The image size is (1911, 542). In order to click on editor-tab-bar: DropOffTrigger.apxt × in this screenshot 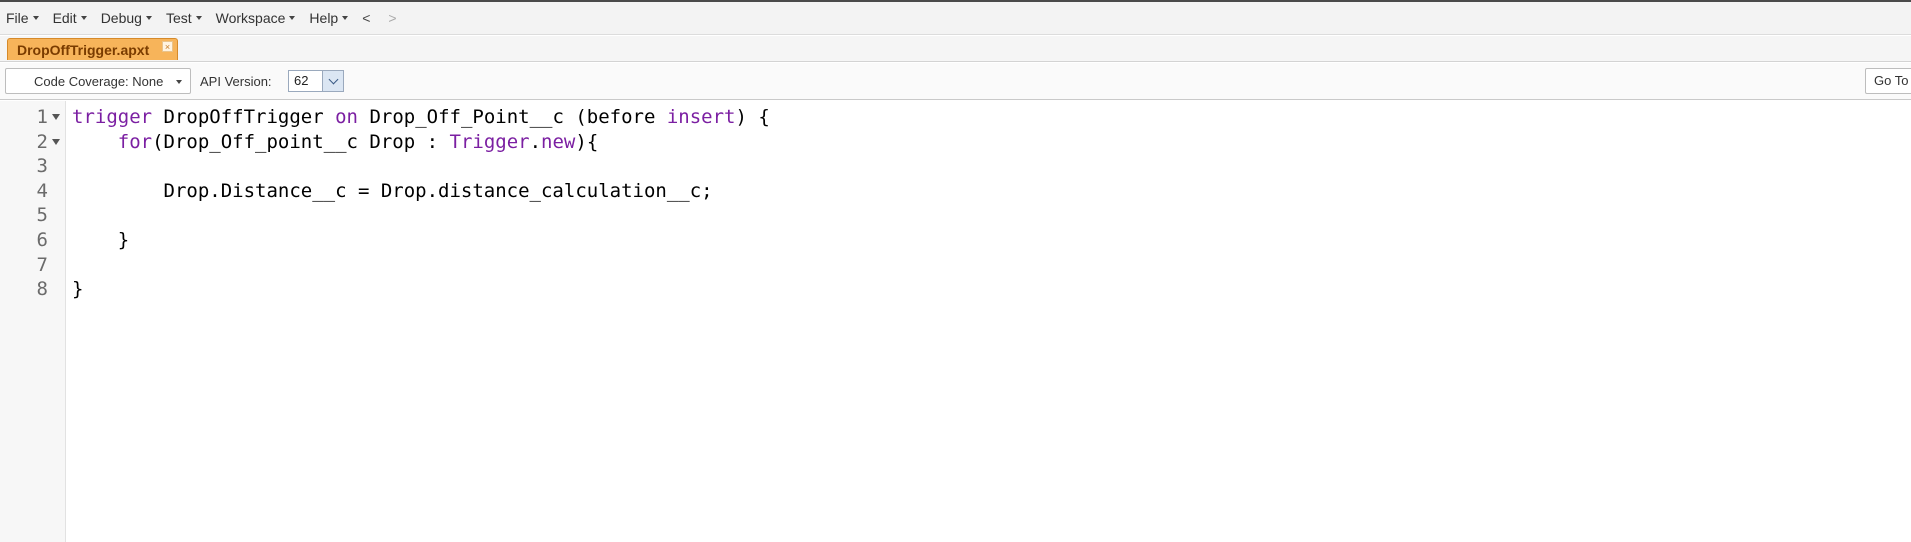, I will do `click(955, 49)`.